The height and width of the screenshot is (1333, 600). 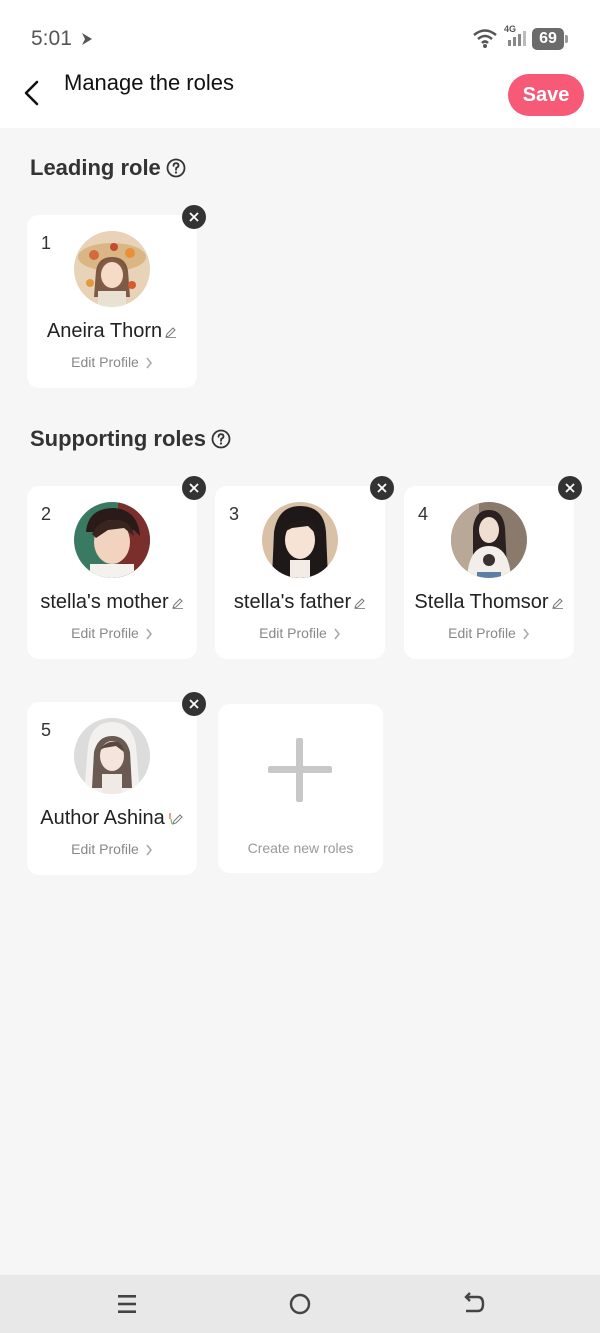 I want to click on back-icon, so click(x=473, y=1304).